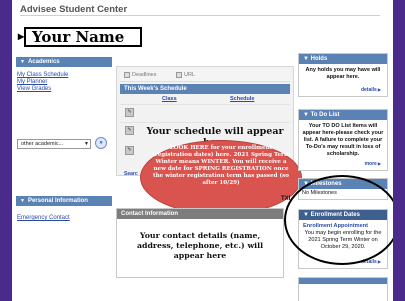 This screenshot has width=405, height=301. What do you see at coordinates (338, 220) in the screenshot?
I see `enrollment-highlight-circle` at bounding box center [338, 220].